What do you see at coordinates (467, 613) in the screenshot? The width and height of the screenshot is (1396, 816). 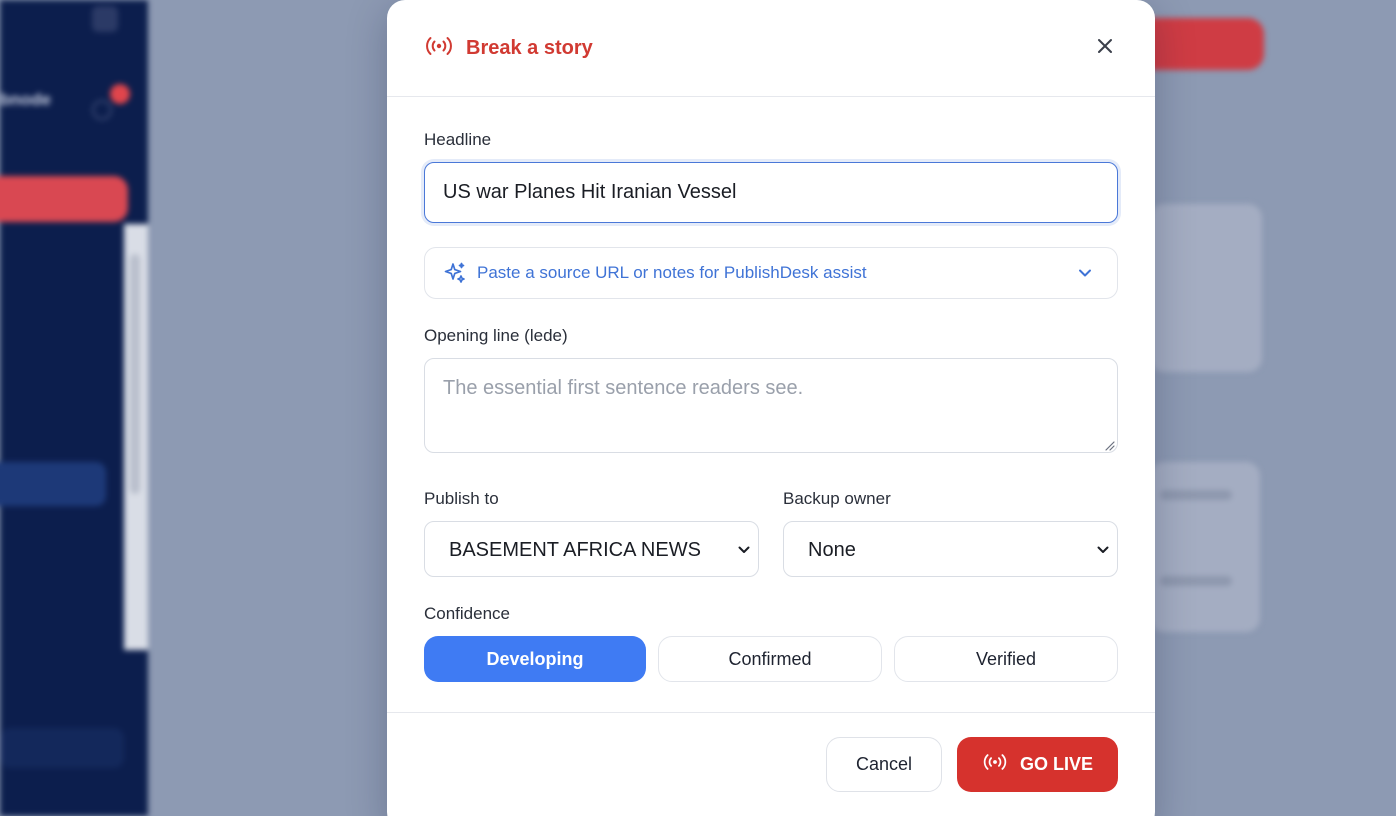 I see `confidence-label: Confidence` at bounding box center [467, 613].